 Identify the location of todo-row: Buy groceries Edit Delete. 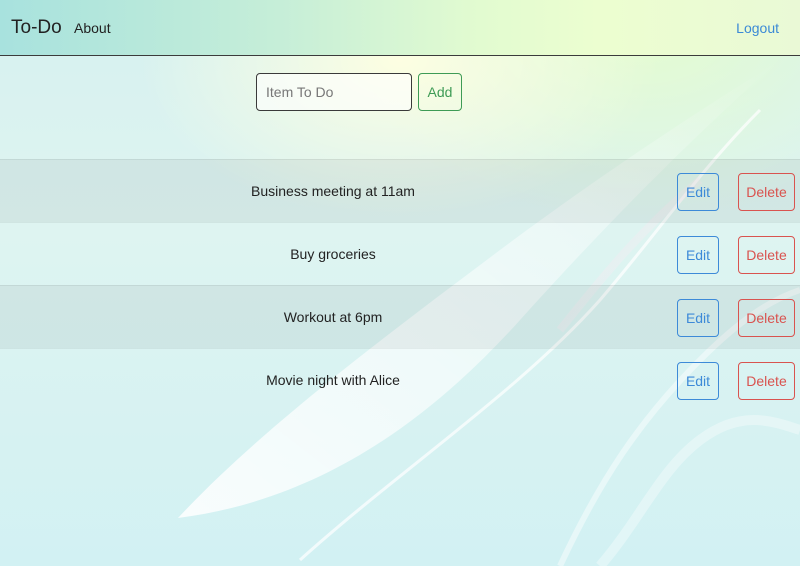
(400, 253).